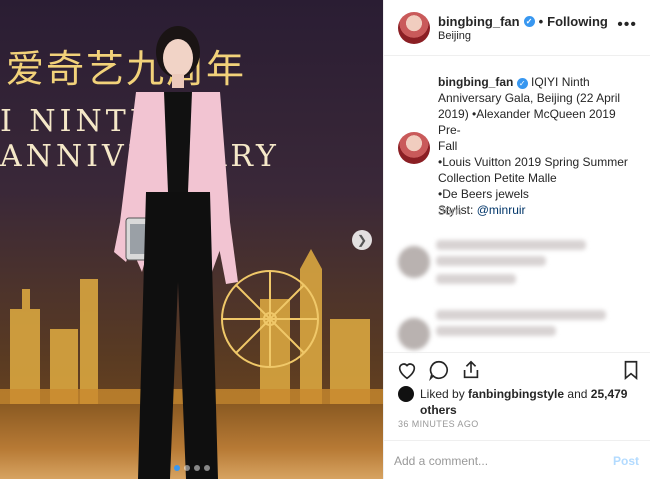 Image resolution: width=650 pixels, height=479 pixels. I want to click on caption-line: Fall, so click(448, 146).